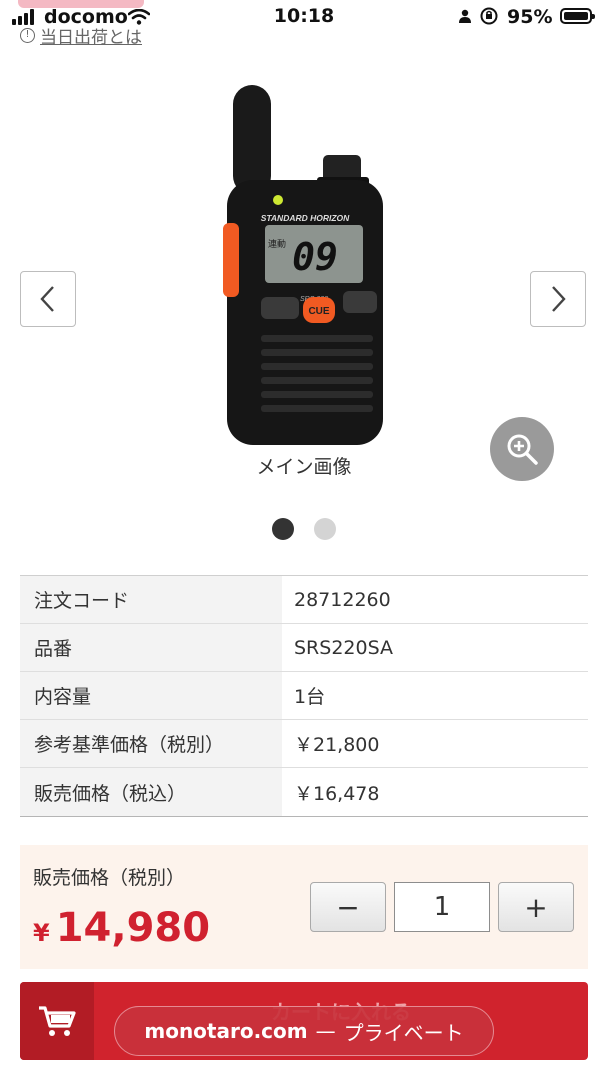 This screenshot has width=608, height=1080. I want to click on sale-price: ¥ 14,980, so click(121, 928).